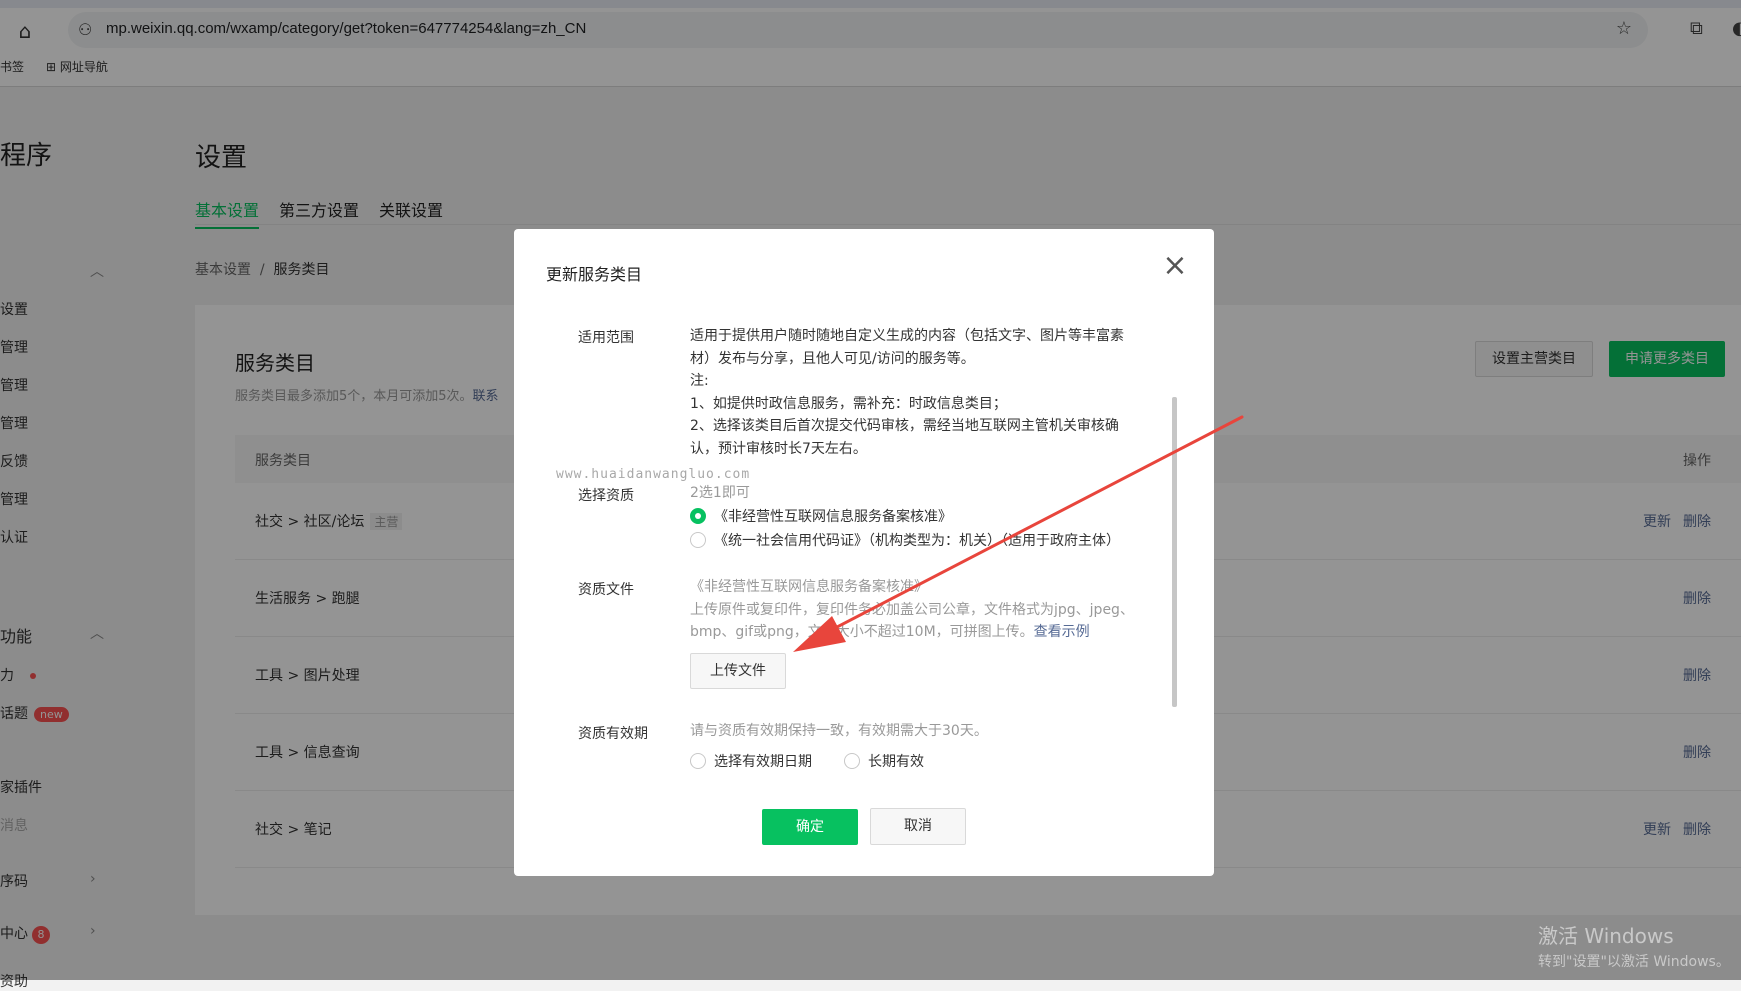  I want to click on qualification-label: 选择资质, so click(606, 496).